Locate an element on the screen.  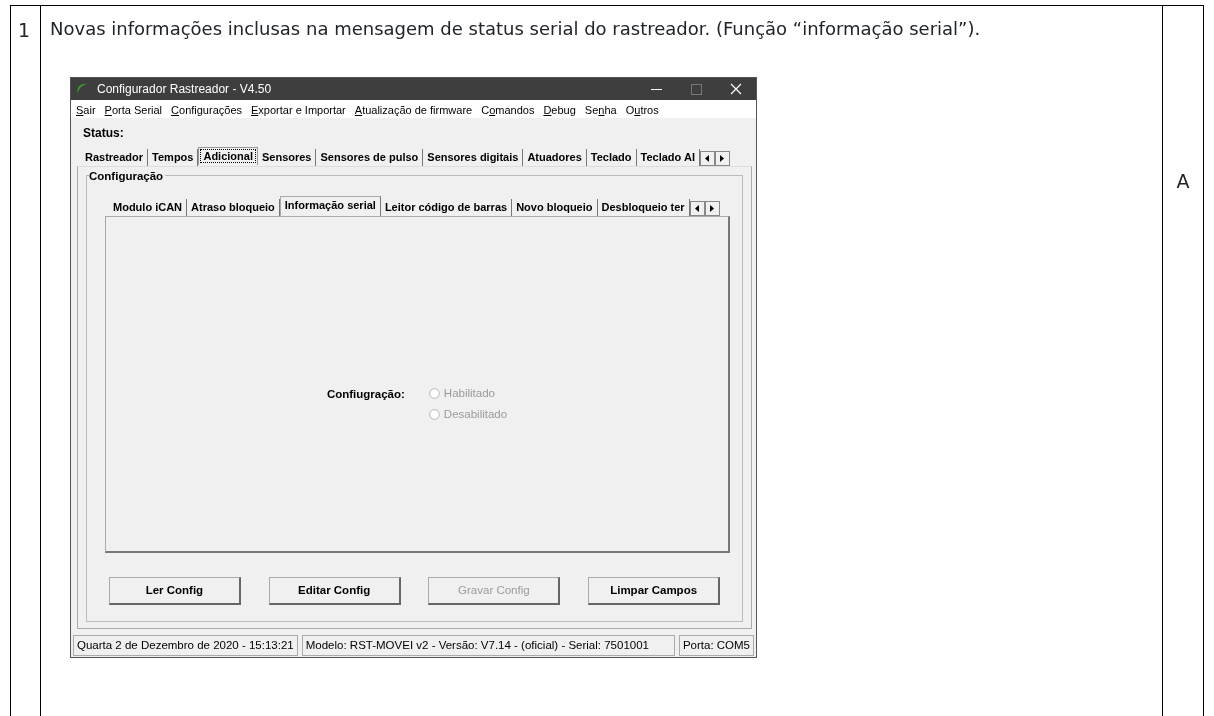
tab: Informação serial is located at coordinates (330, 206).